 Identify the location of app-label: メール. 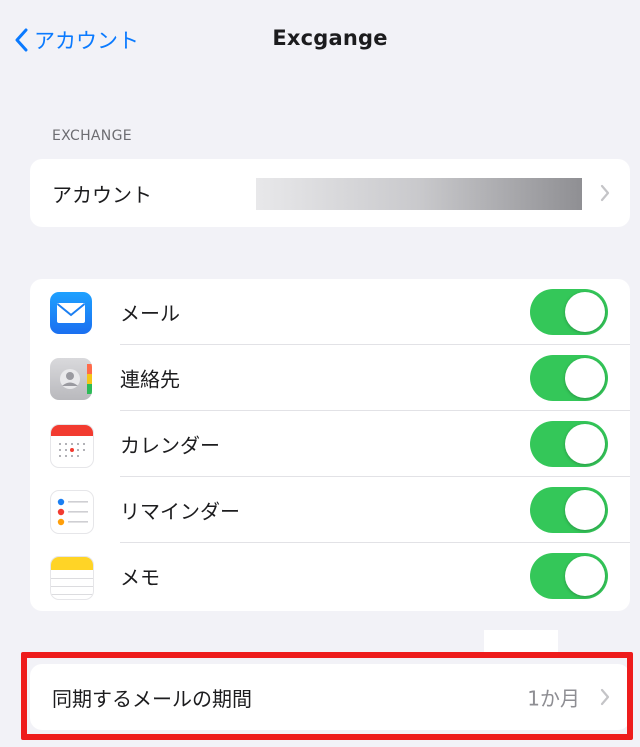
(150, 313).